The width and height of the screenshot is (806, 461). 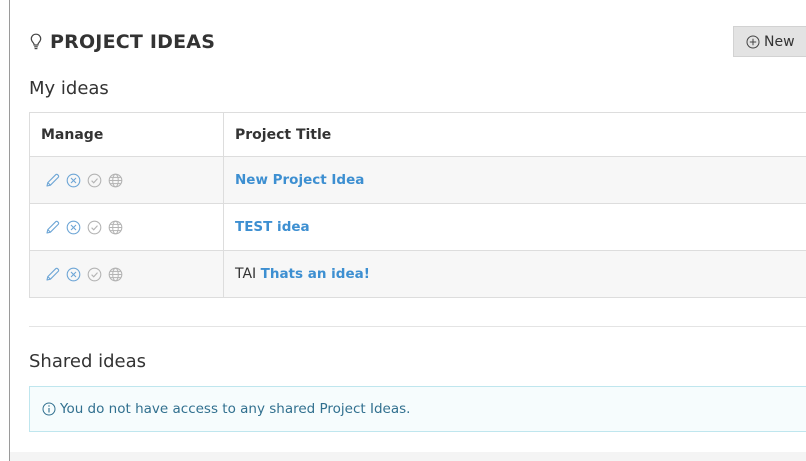 I want to click on table-row: TAI Thats an idea!, so click(x=417, y=274).